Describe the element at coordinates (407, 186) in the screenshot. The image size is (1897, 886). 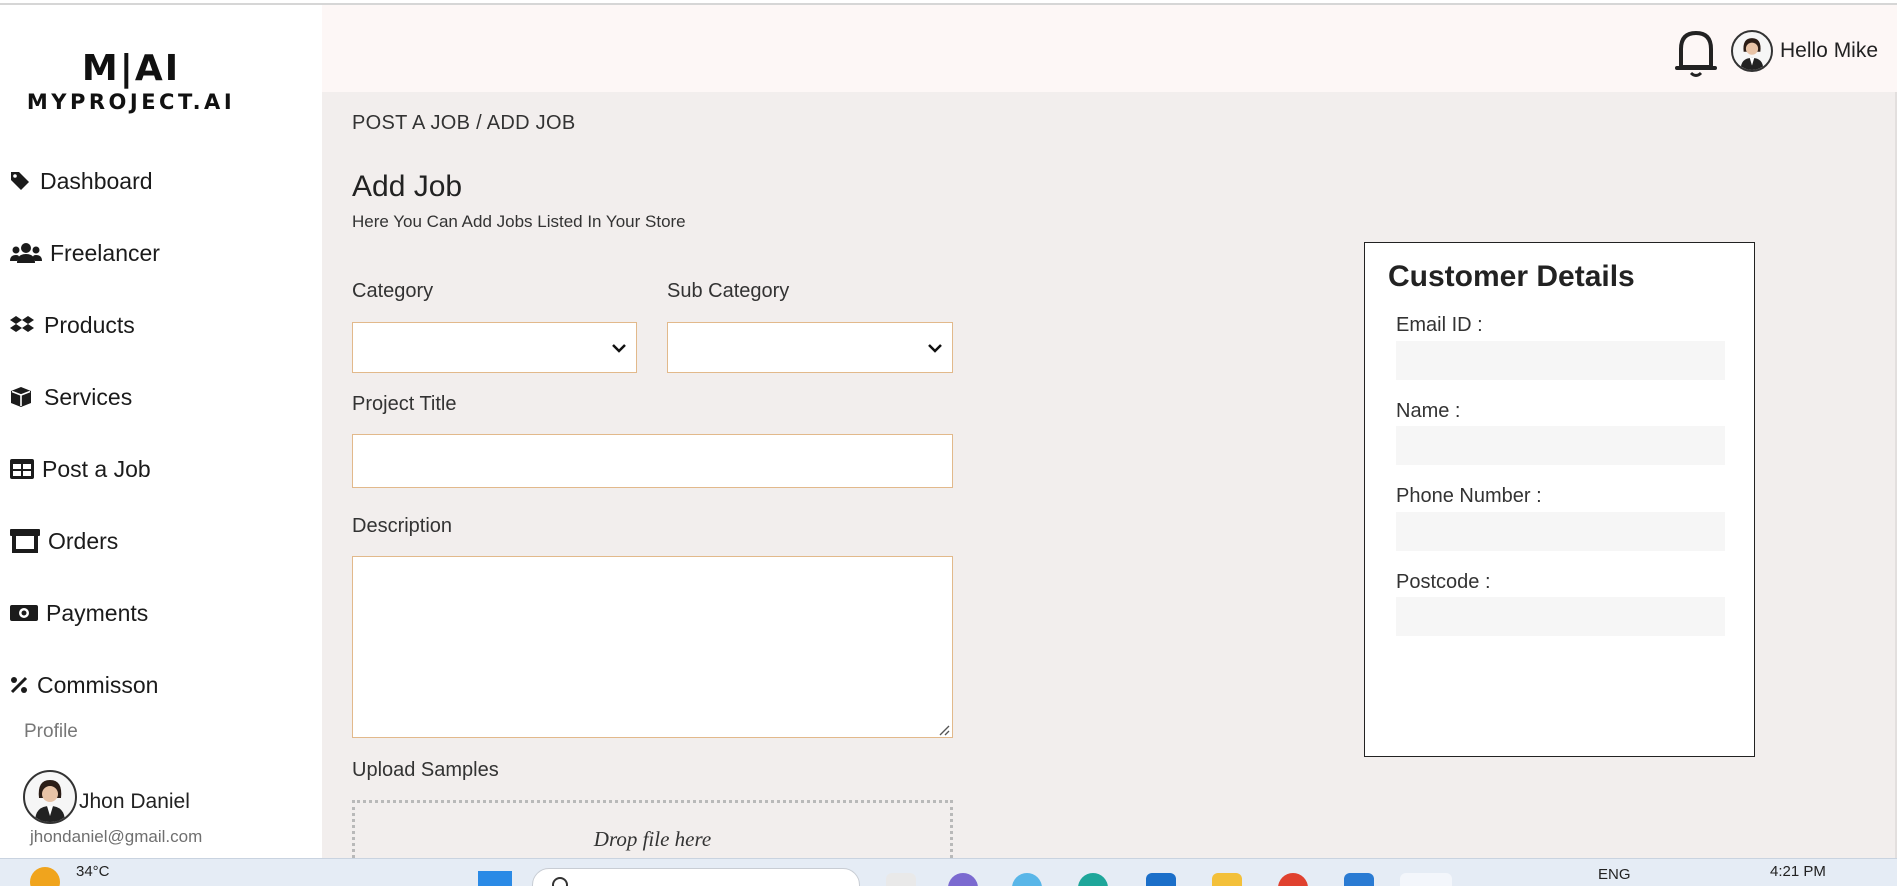
I see `page-title: Add Job` at that location.